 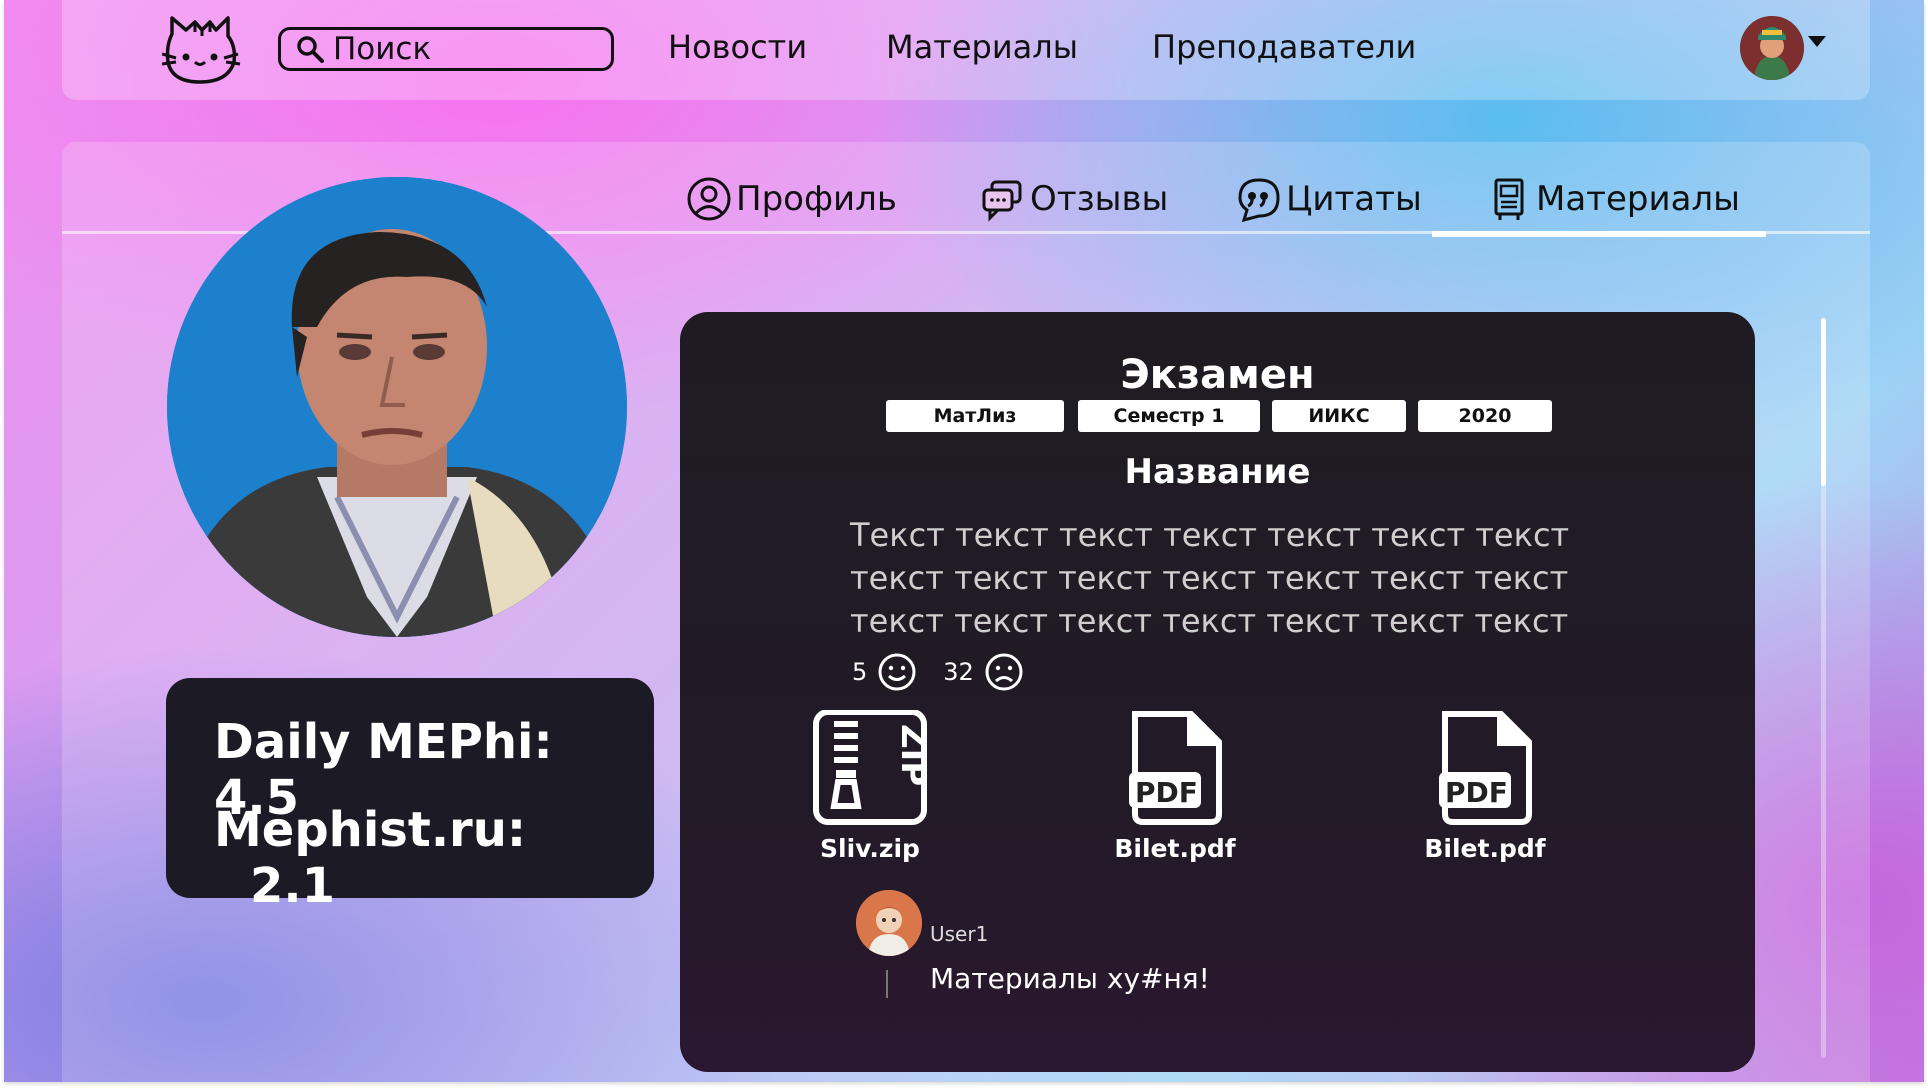 I want to click on user-circle-icon, so click(x=709, y=199).